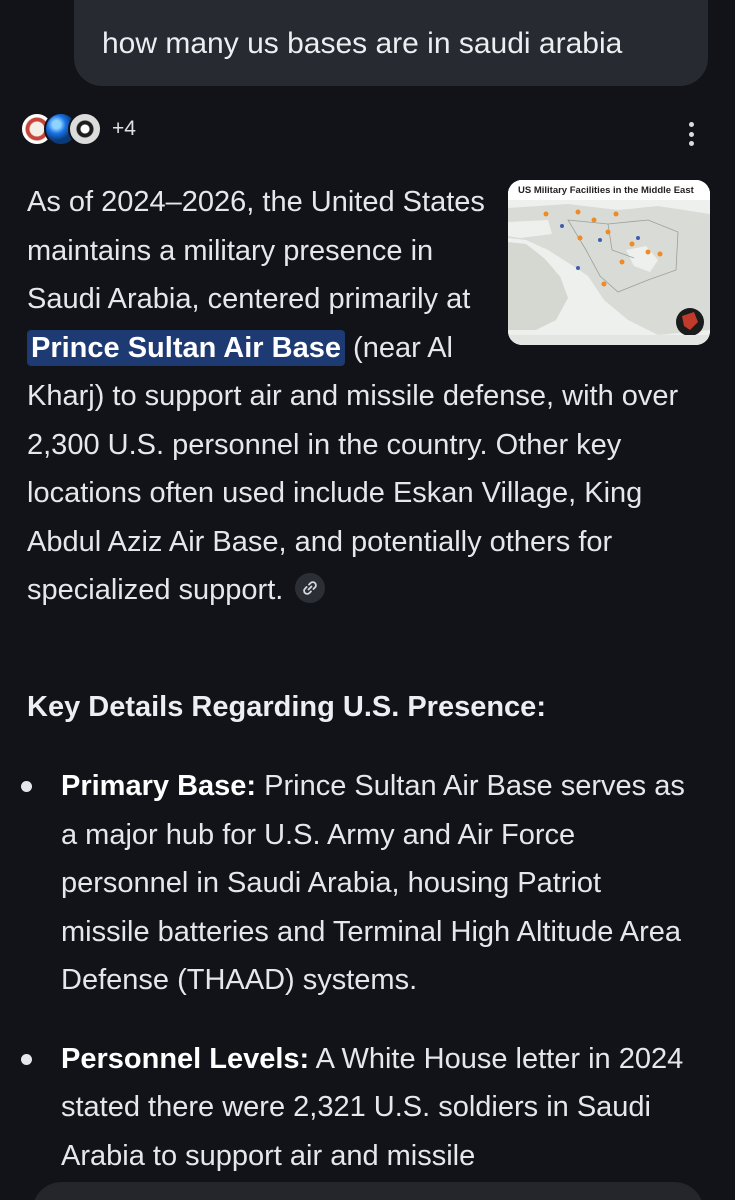 The image size is (735, 1200). I want to click on bottom-input-bar, so click(368, 1191).